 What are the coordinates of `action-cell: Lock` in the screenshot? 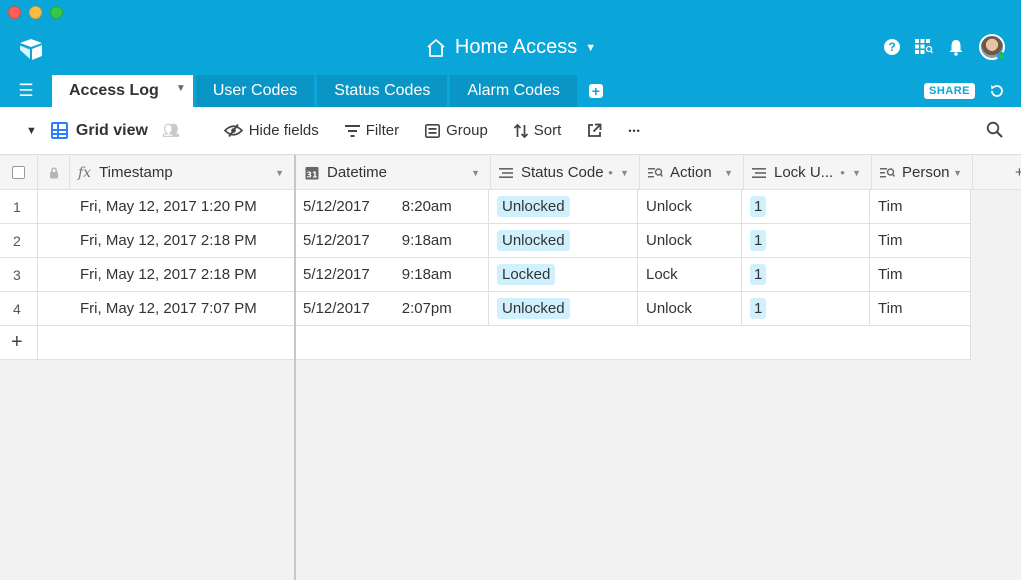 It's located at (690, 275).